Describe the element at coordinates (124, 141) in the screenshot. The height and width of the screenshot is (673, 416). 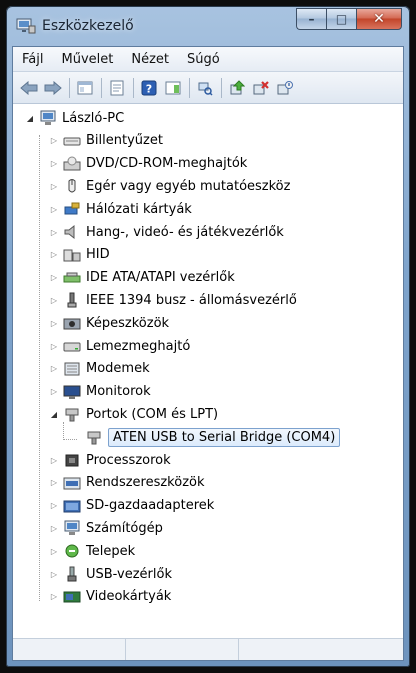
I see `tree-node-label: Billentyűzet` at that location.